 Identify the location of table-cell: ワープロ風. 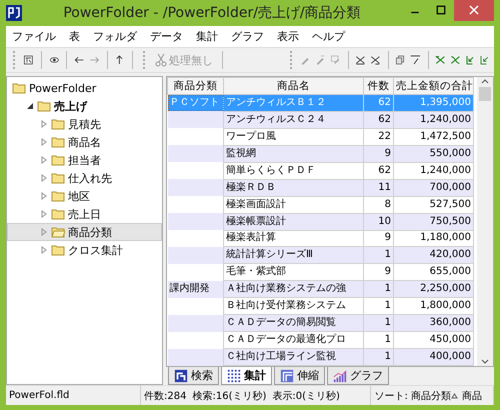
(294, 137).